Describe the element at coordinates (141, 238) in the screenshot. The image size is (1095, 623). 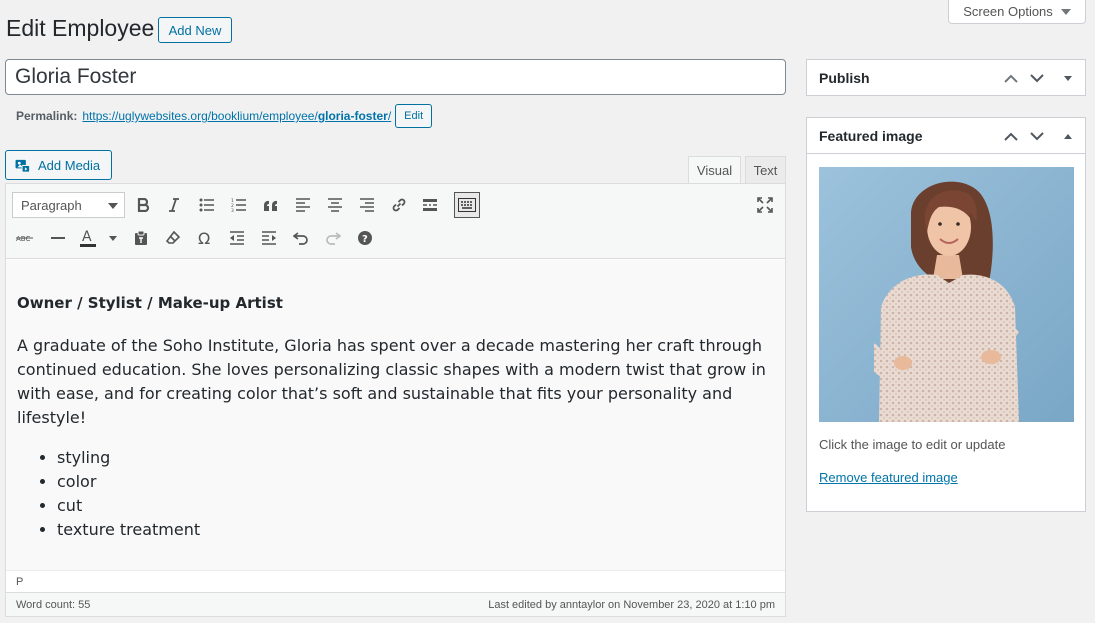
I see `paste-text-icon` at that location.